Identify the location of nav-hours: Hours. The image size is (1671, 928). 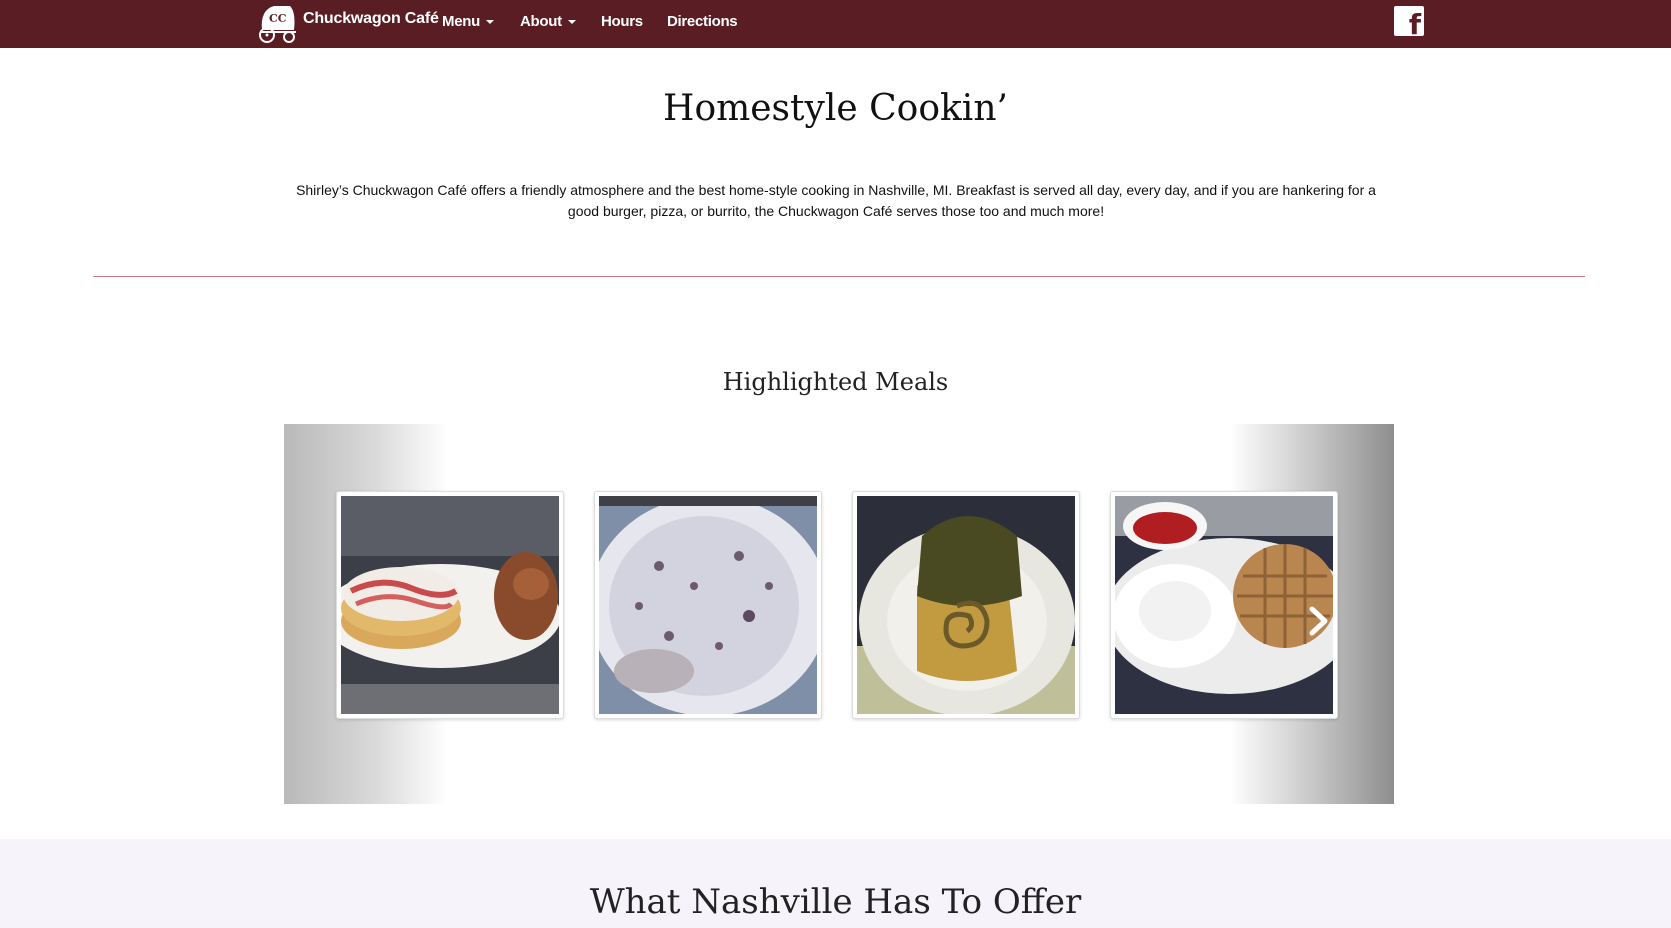
(622, 21).